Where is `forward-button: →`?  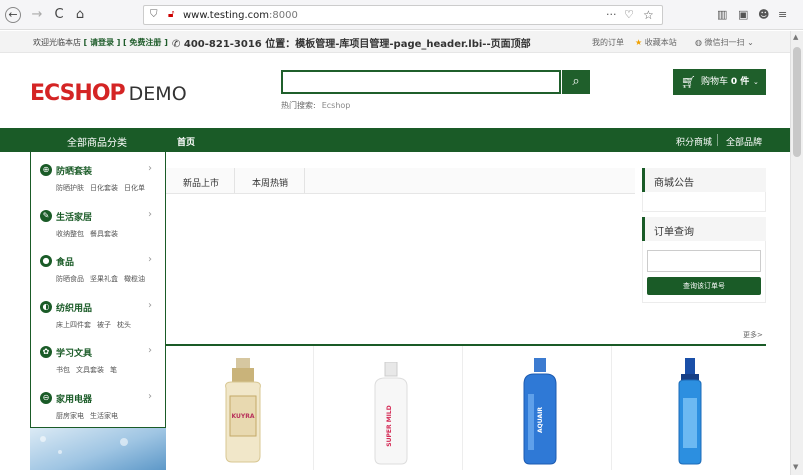 forward-button: → is located at coordinates (37, 15).